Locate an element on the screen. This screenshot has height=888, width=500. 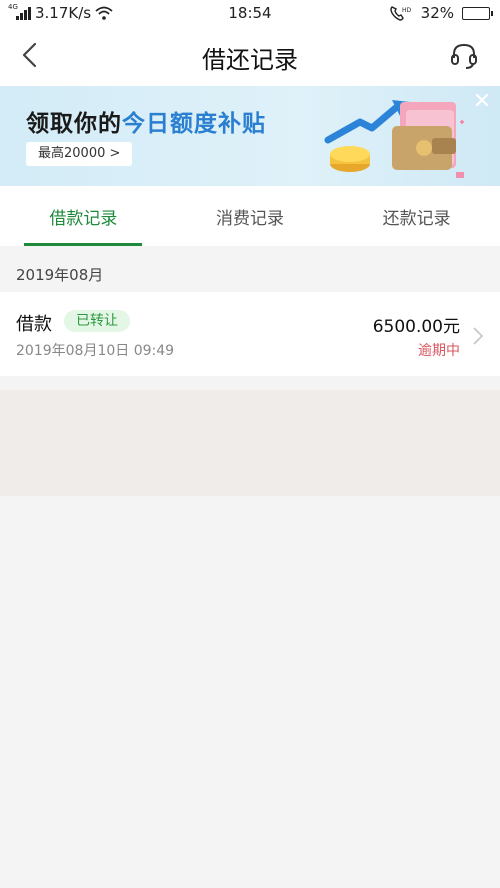
tab-loan-records: 借款记录 is located at coordinates (83, 216).